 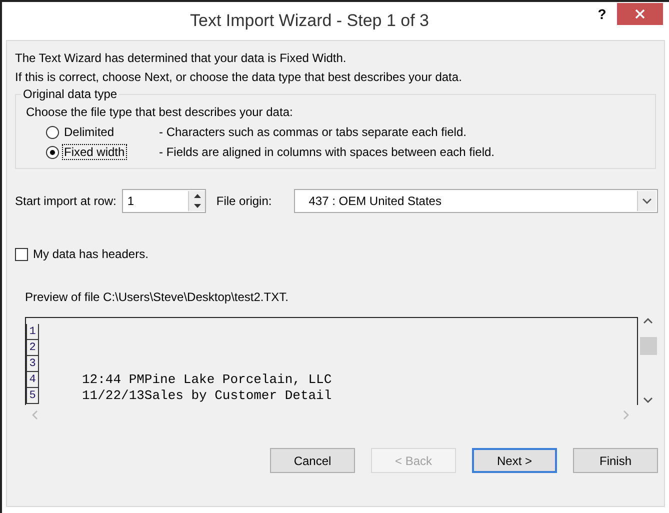 I want to click on close-button, so click(x=640, y=14).